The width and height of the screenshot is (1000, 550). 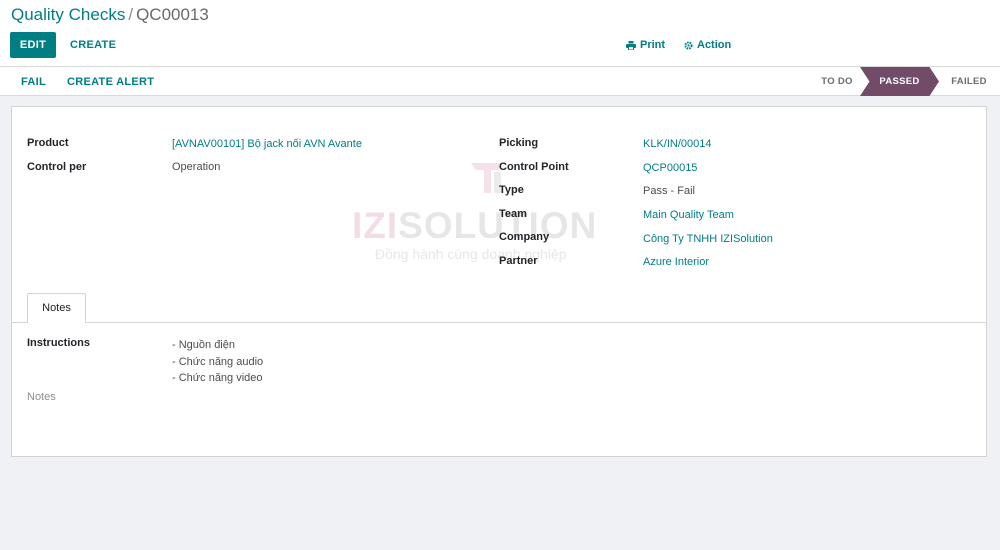 I want to click on team-label: Team, so click(x=513, y=214).